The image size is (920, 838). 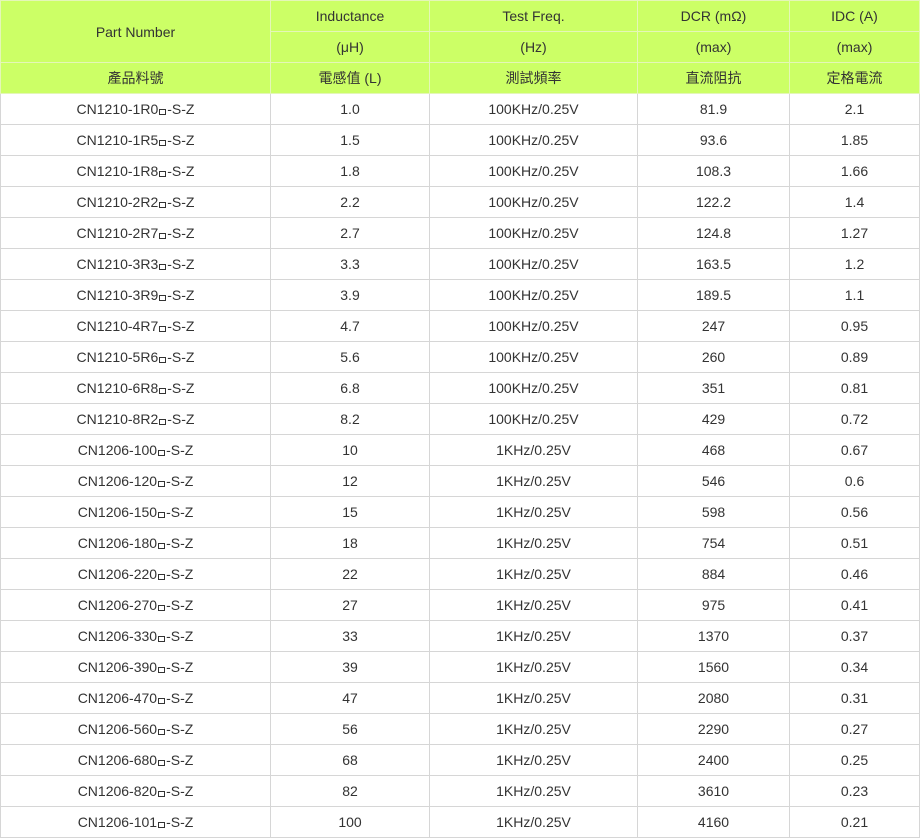 I want to click on cell-part-number: CN1206-270 -S-Z, so click(x=135, y=605).